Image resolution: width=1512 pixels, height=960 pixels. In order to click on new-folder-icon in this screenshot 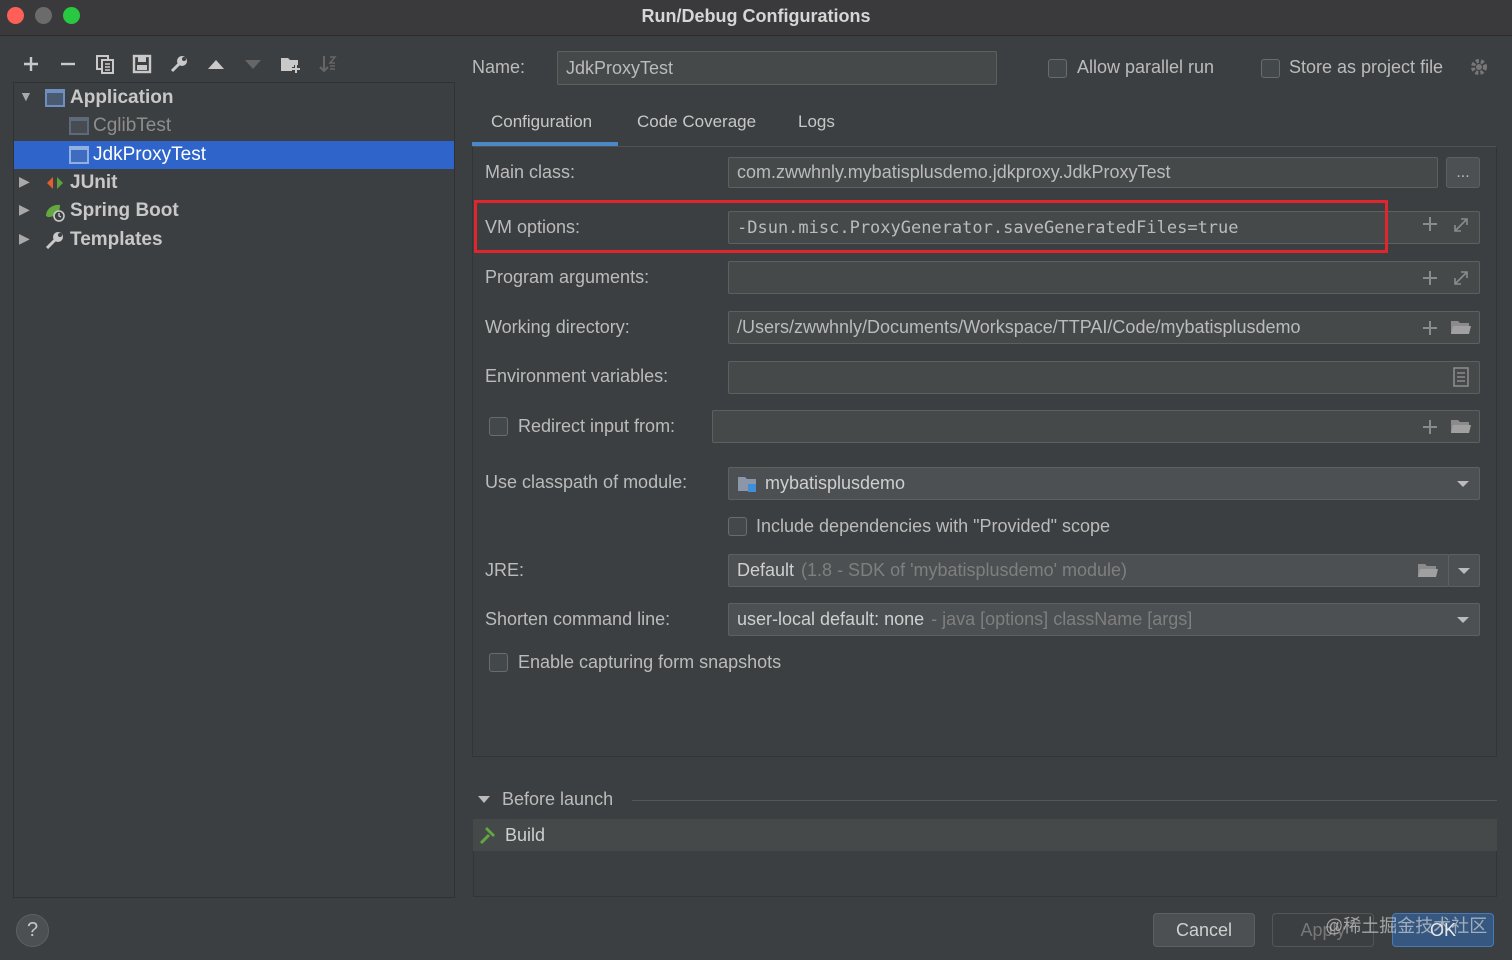, I will do `click(291, 64)`.